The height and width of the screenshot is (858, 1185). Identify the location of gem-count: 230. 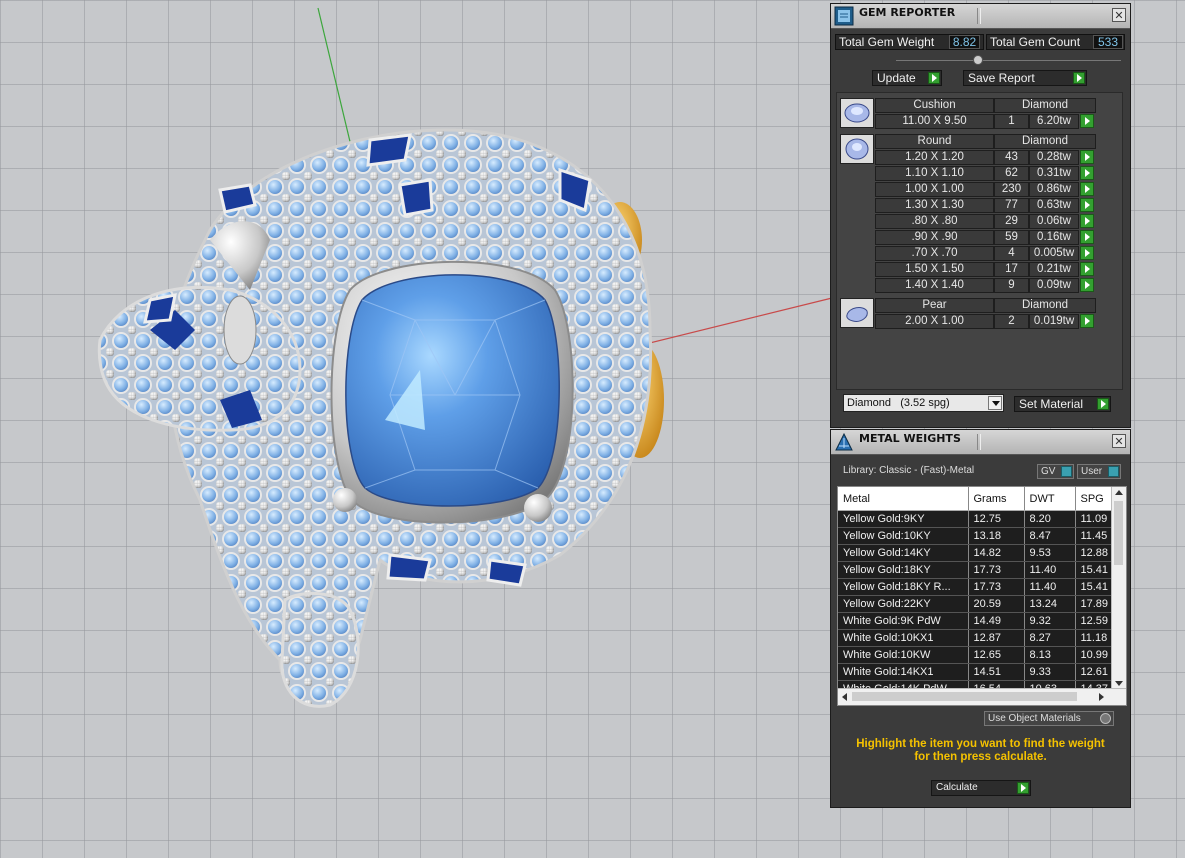
(1011, 189).